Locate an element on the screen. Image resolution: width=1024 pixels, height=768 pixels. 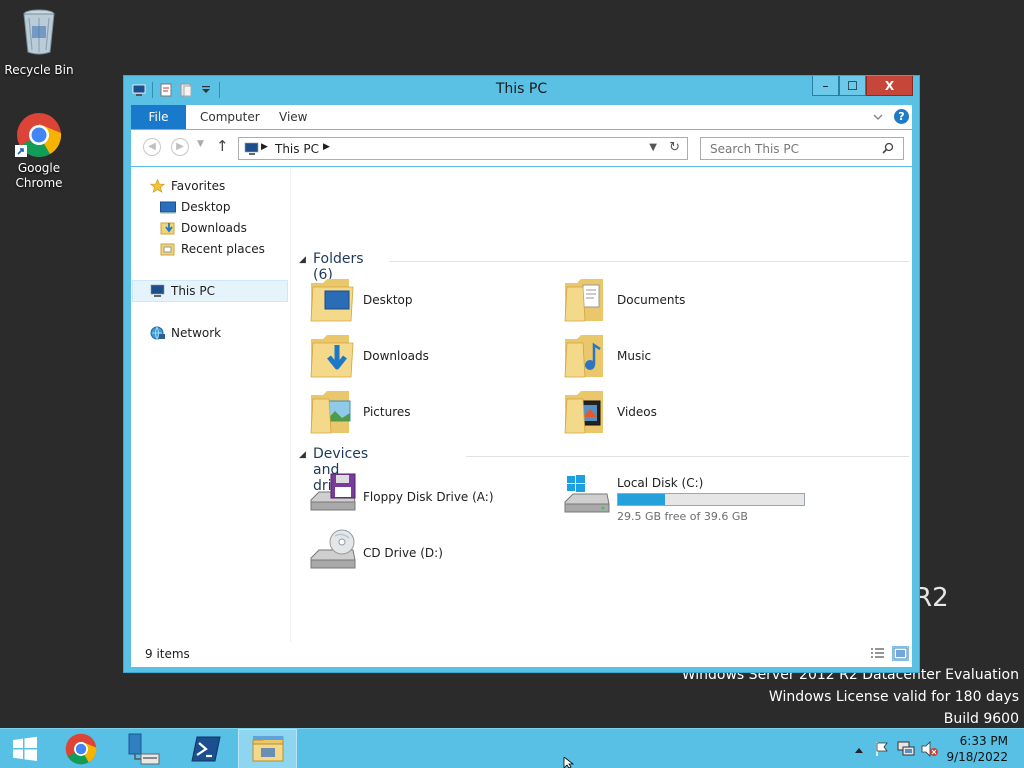
window-title: This PC is located at coordinates (521, 89).